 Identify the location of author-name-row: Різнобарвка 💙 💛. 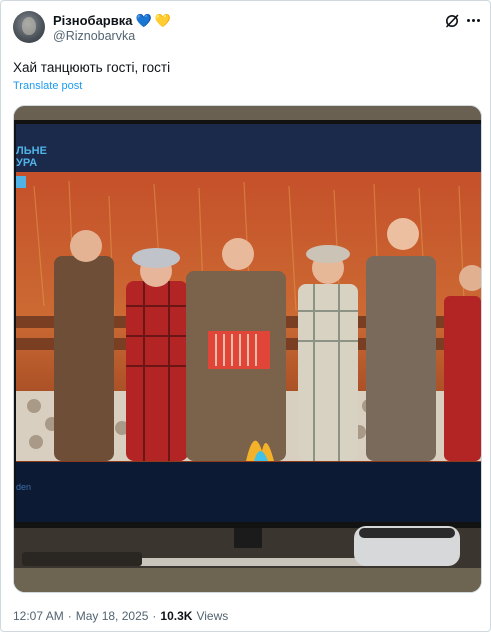
(112, 20).